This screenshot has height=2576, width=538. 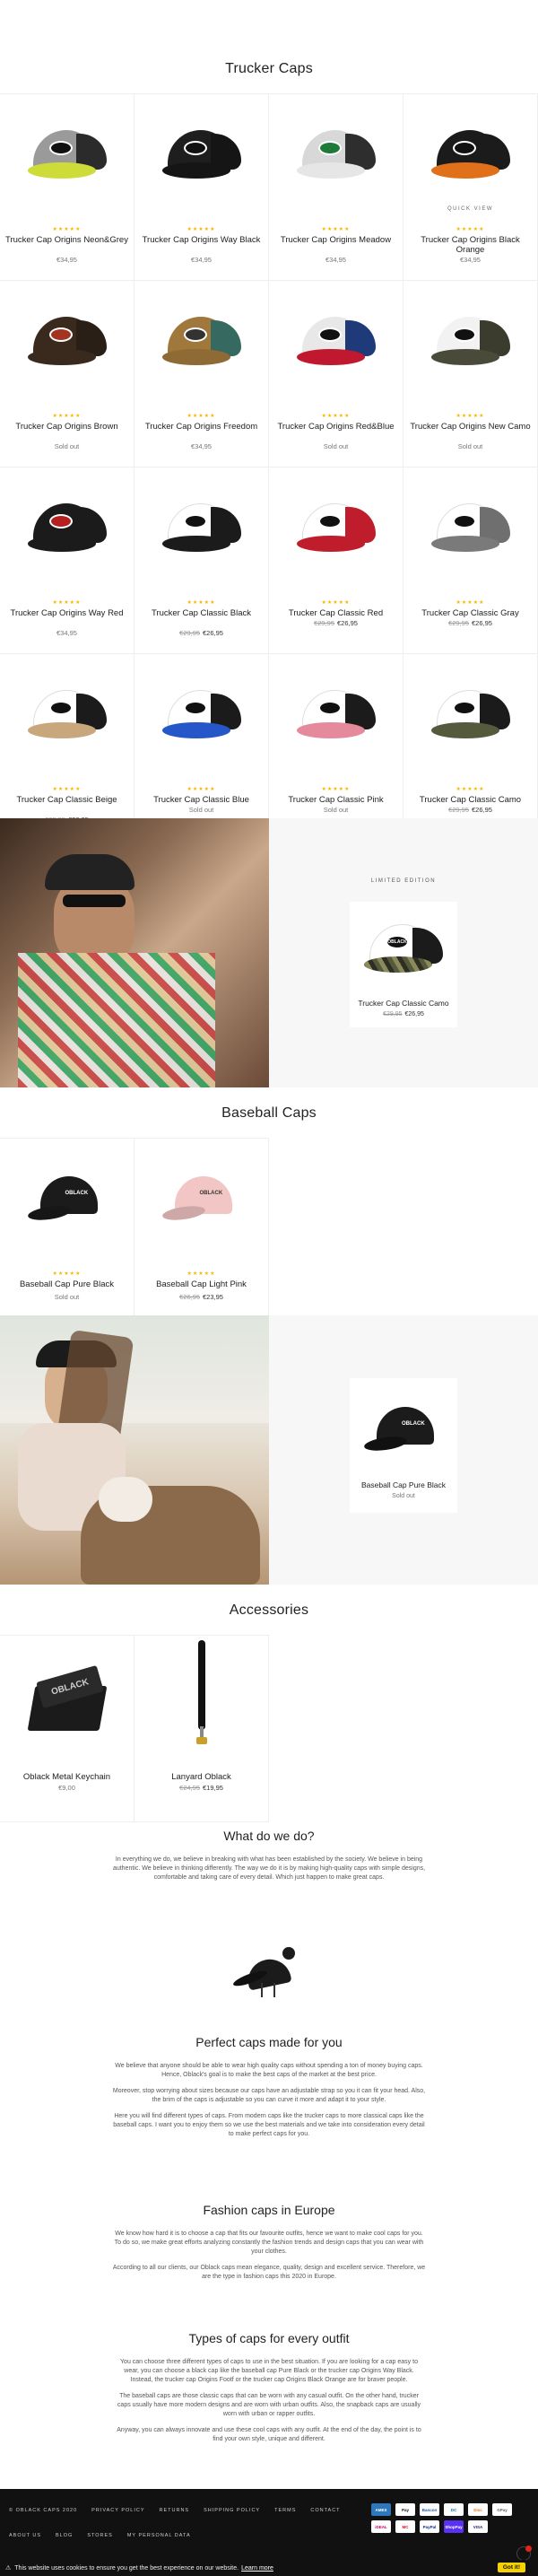 What do you see at coordinates (201, 613) in the screenshot?
I see `product-name: Trucker Cap Classic Black` at bounding box center [201, 613].